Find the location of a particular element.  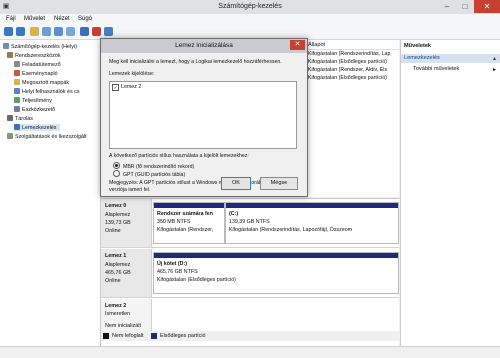

disk-type: Ismeretlen is located at coordinates (118, 314).